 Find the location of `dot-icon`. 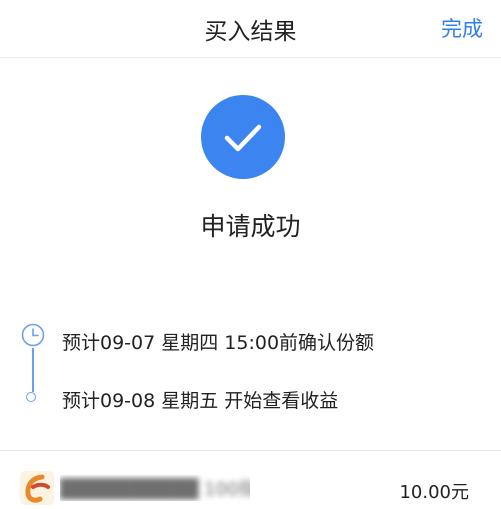

dot-icon is located at coordinates (31, 397).